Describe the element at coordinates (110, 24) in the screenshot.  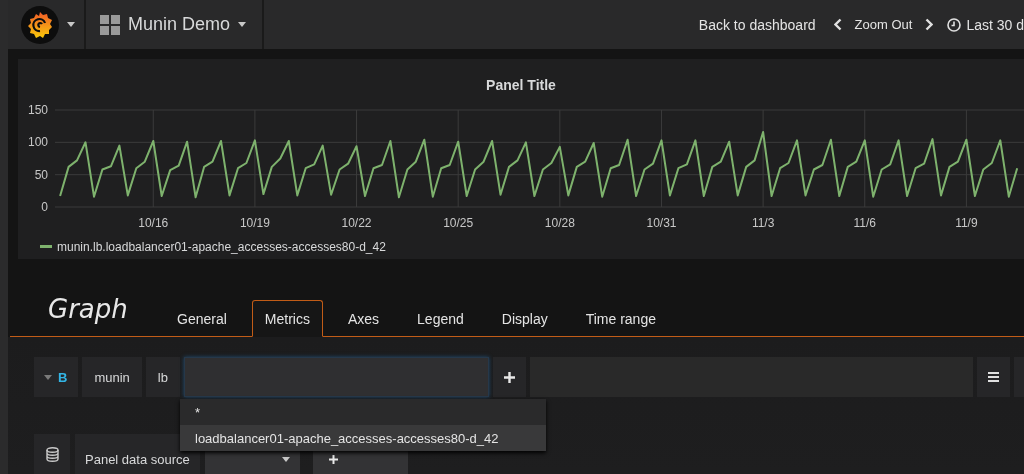
I see `grid-icon` at that location.